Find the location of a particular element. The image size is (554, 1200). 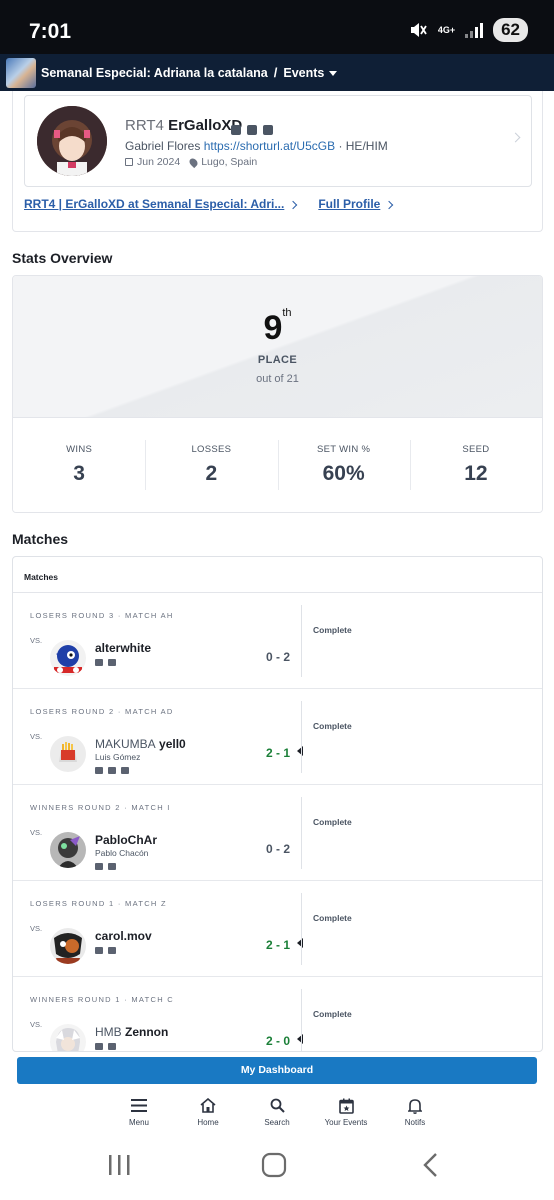

full-profile-link: Full Profile is located at coordinates (356, 204).